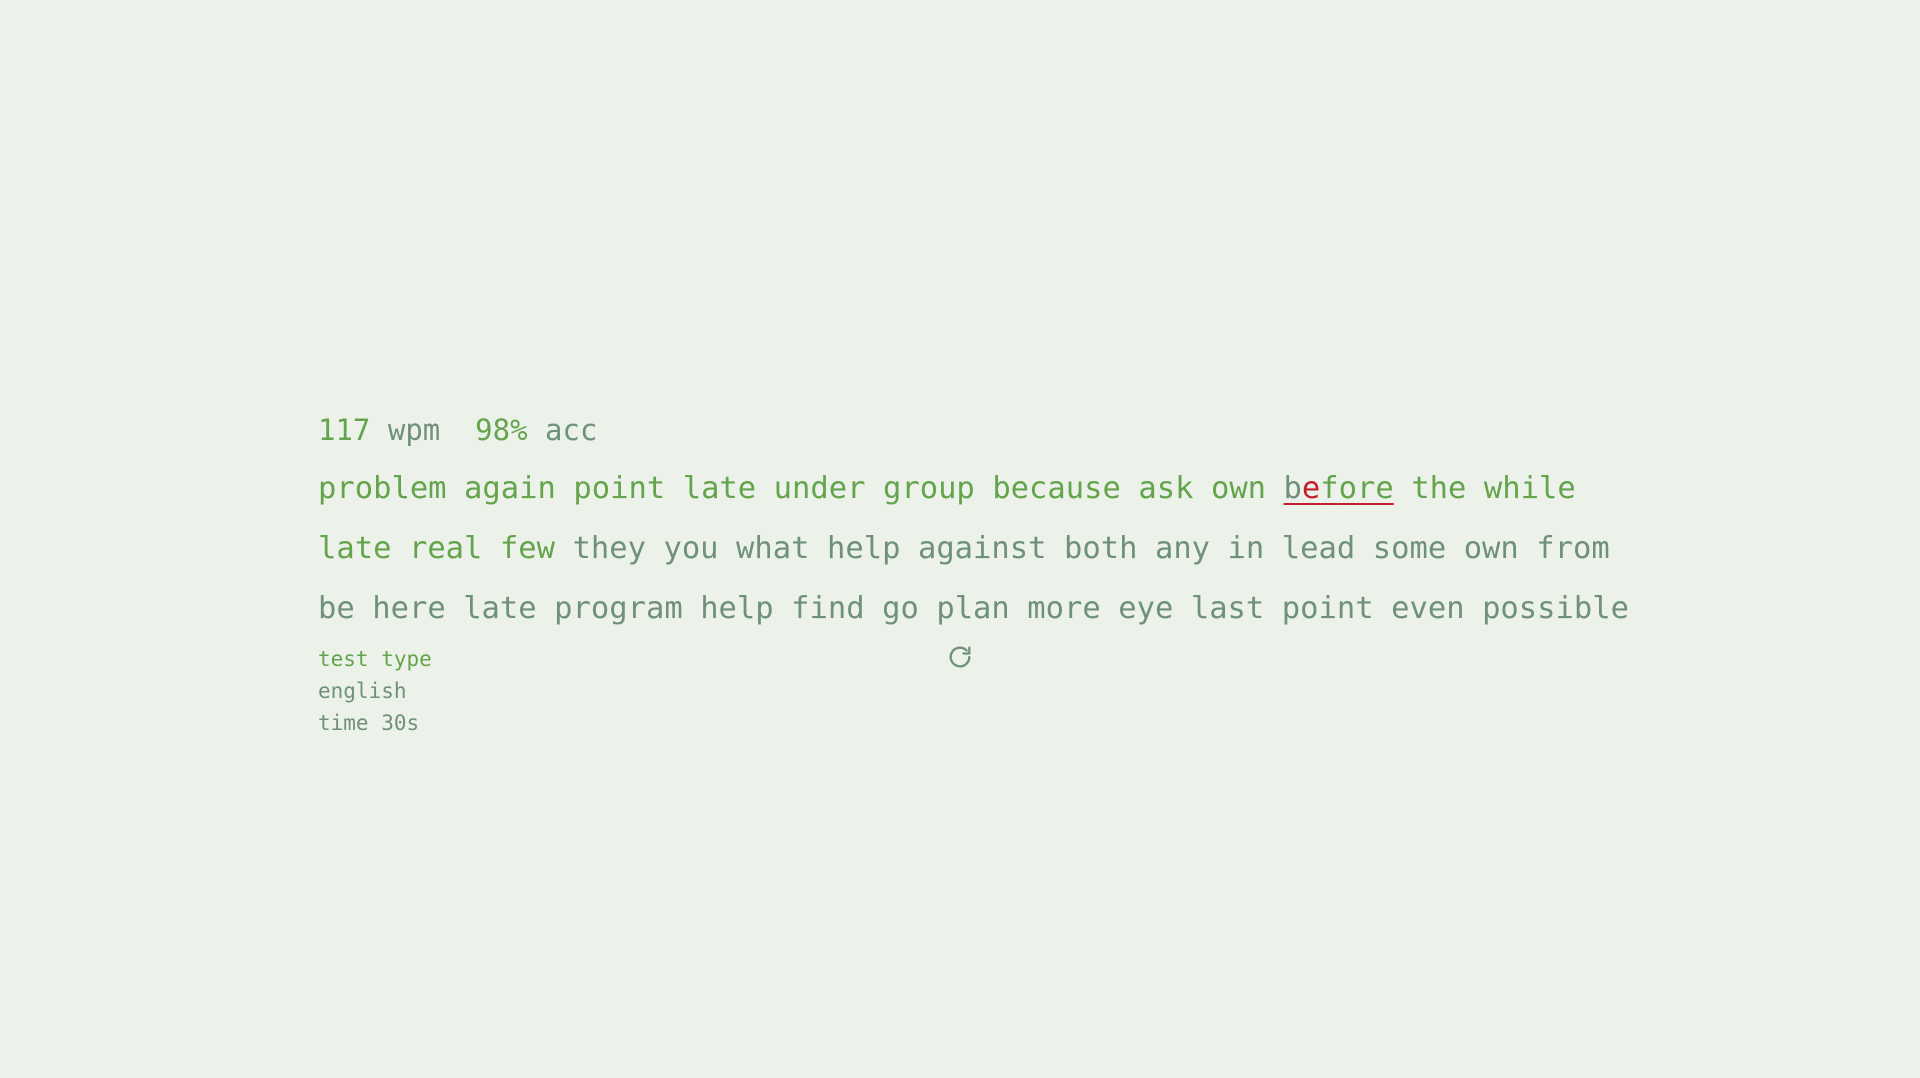  I want to click on word-error: before, so click(1339, 489).